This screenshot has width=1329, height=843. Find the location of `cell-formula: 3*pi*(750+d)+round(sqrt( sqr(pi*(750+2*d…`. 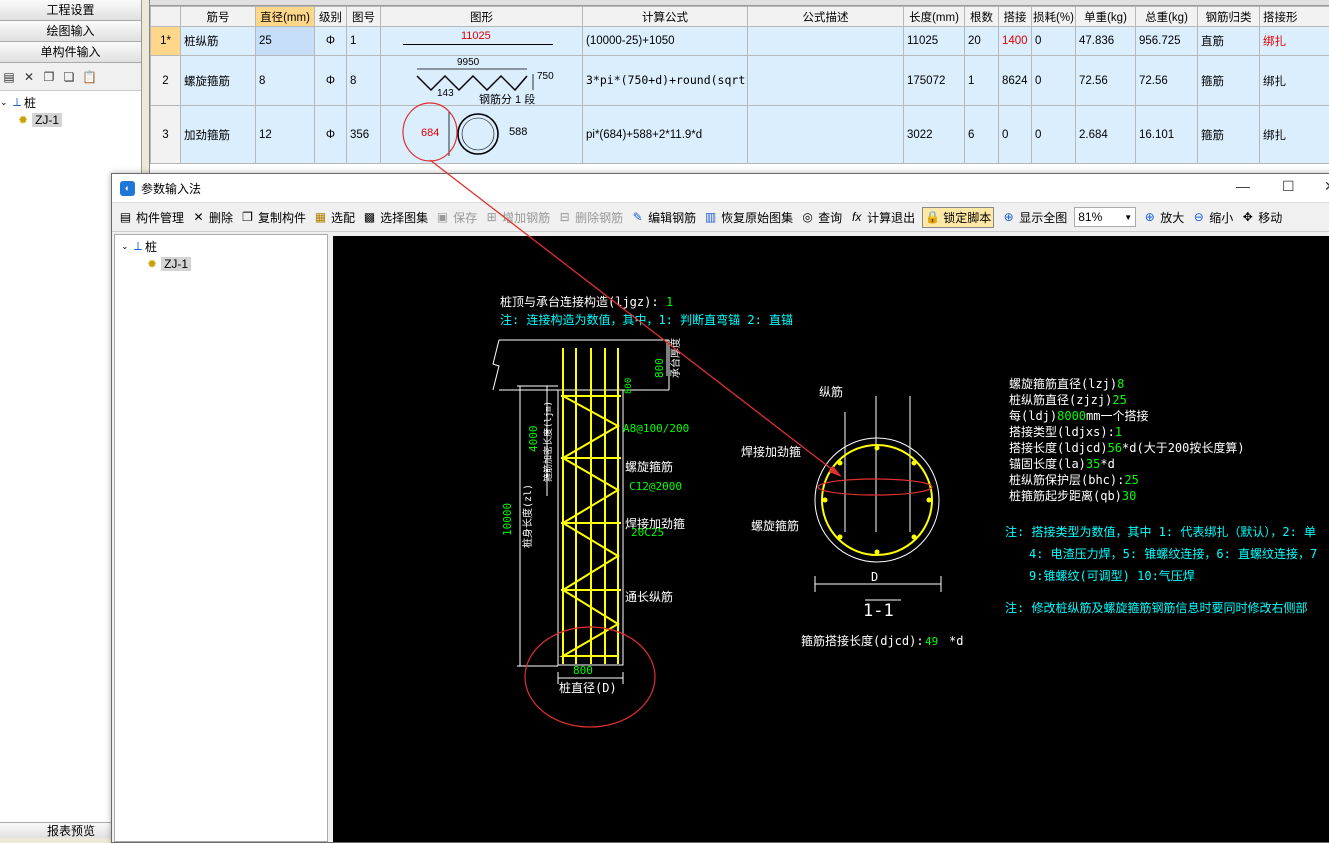

cell-formula: 3*pi*(750+d)+round(sqrt( sqr(pi*(750+2*d… is located at coordinates (665, 81).